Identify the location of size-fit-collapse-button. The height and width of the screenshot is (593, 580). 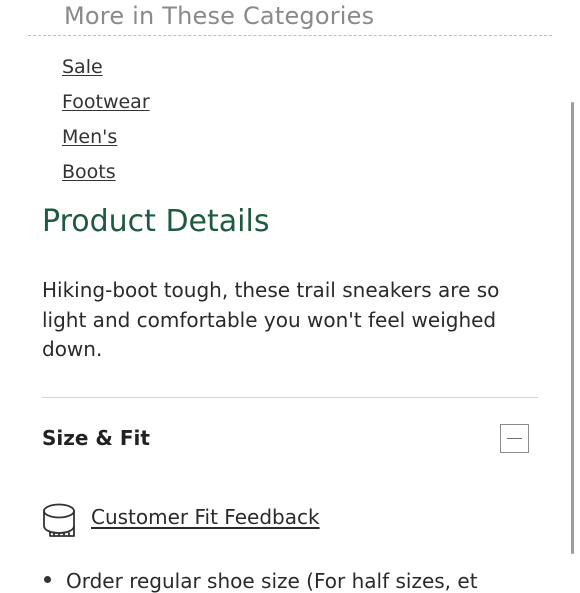
(514, 438).